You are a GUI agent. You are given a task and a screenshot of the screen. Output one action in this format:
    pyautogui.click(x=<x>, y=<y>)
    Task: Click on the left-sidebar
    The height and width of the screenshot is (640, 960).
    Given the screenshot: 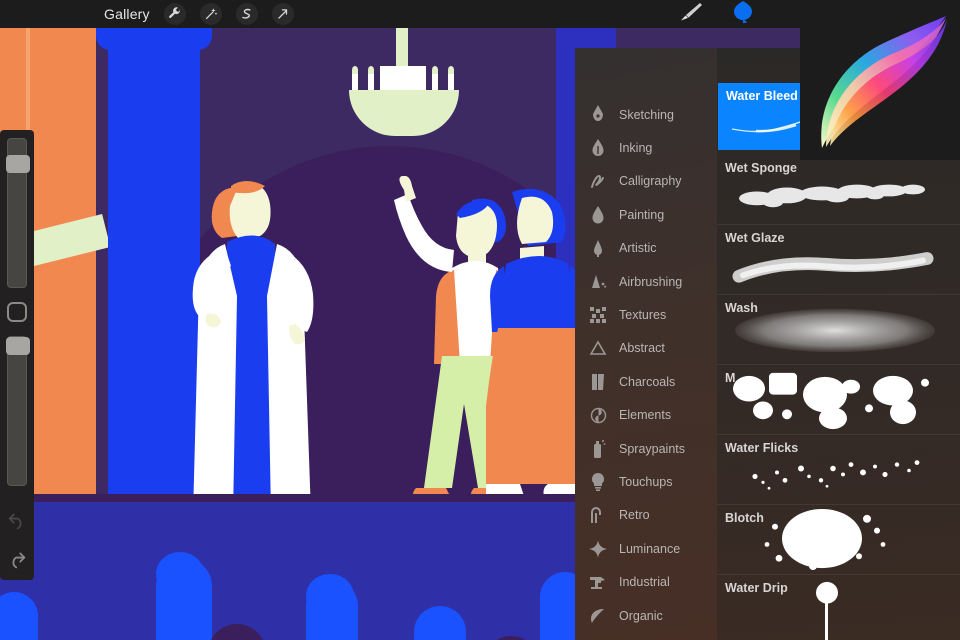 What is the action you would take?
    pyautogui.click(x=17, y=355)
    